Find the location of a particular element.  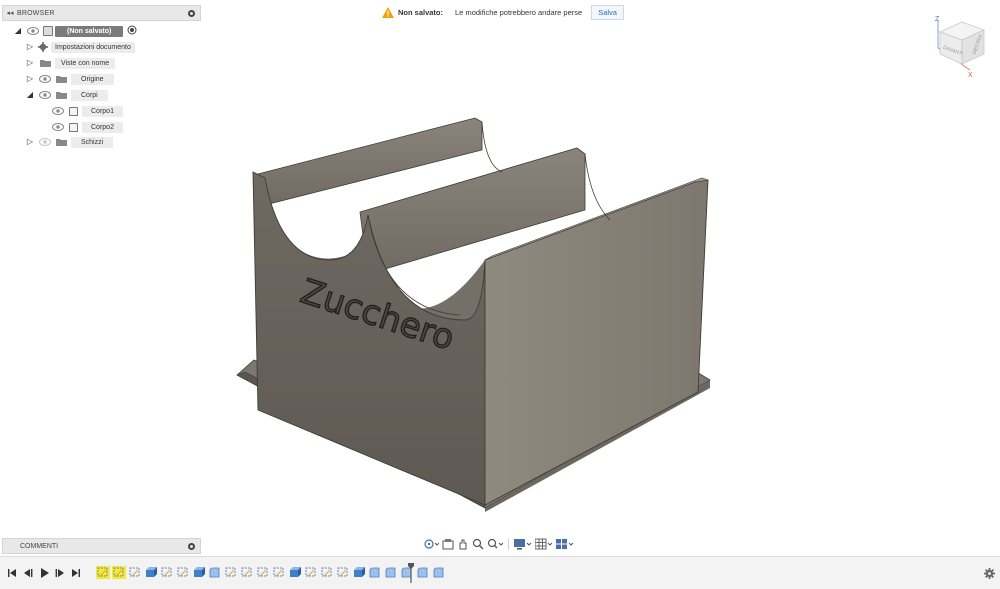

look-at-icon is located at coordinates (448, 544).